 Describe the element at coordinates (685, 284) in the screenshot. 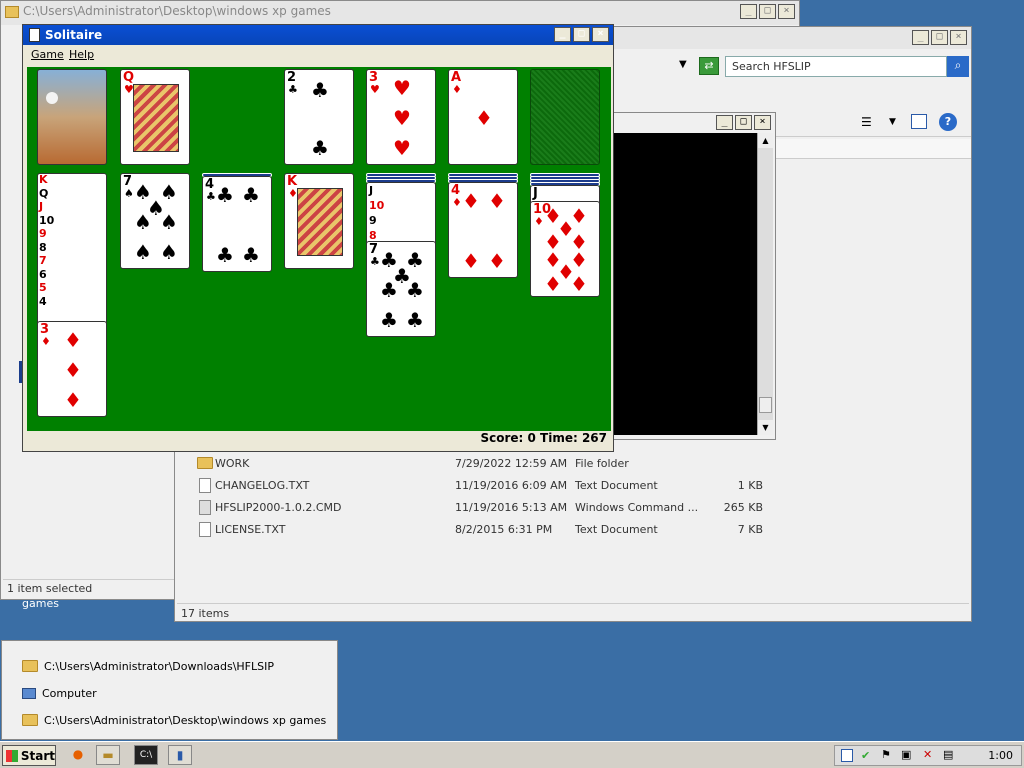

I see `console-output` at that location.